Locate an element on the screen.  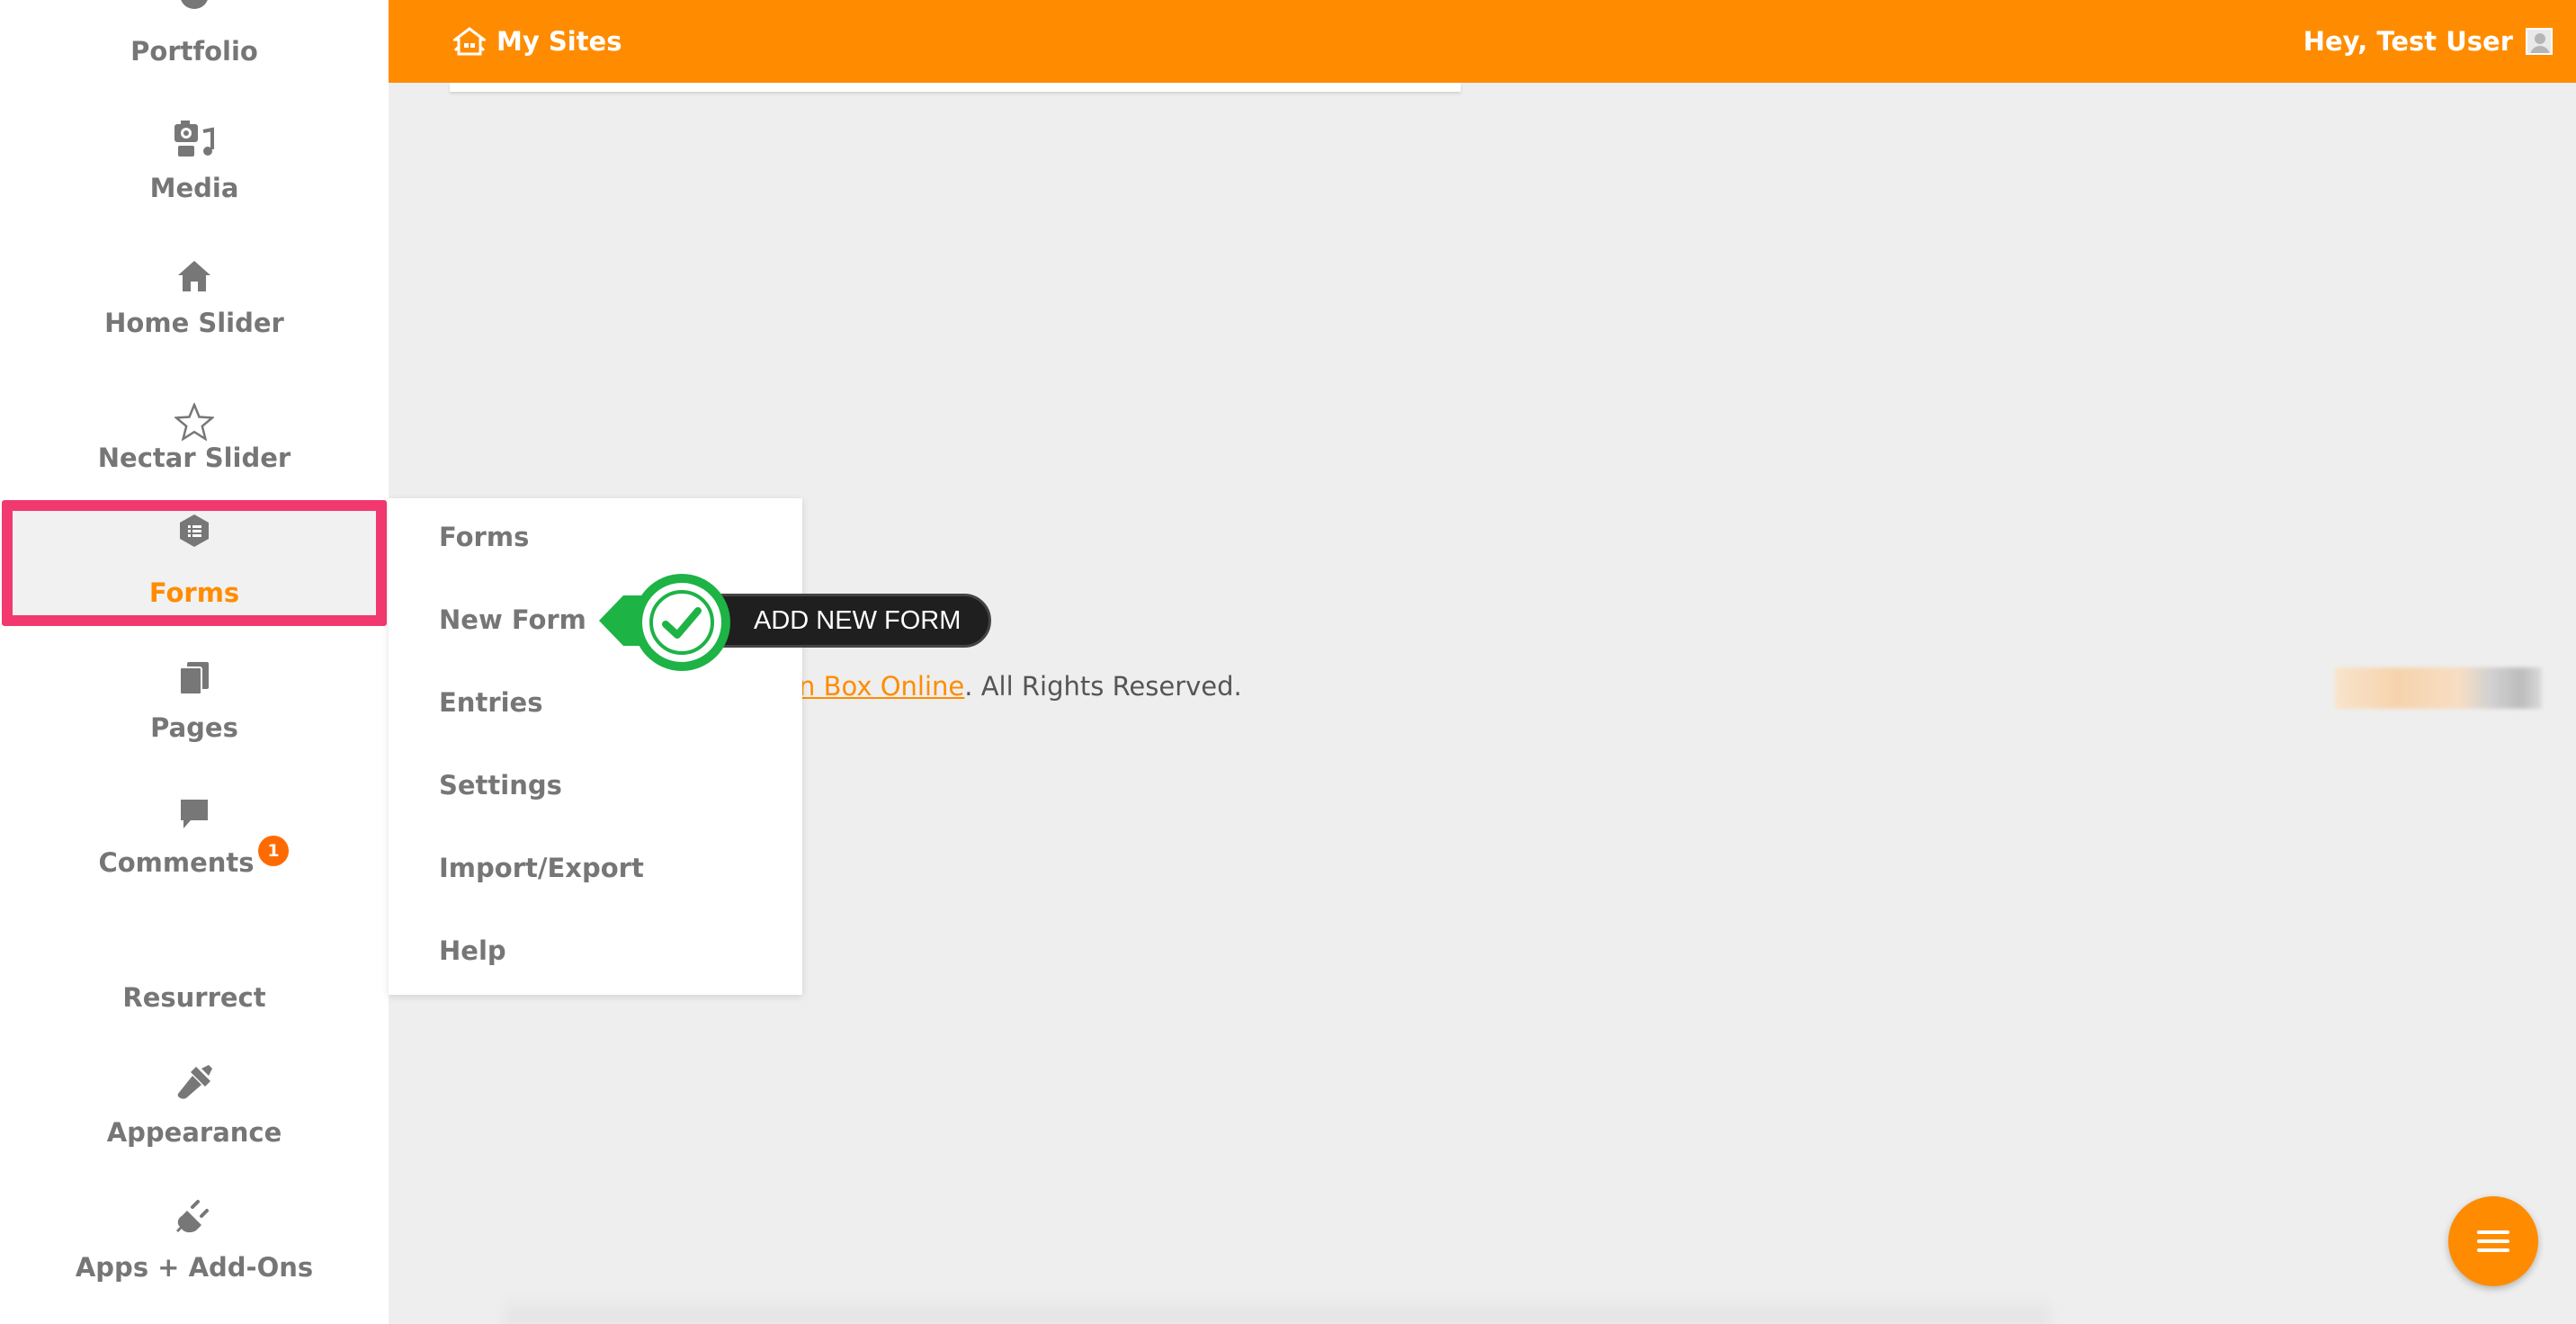
submenu-item-entries: Entries is located at coordinates (491, 703).